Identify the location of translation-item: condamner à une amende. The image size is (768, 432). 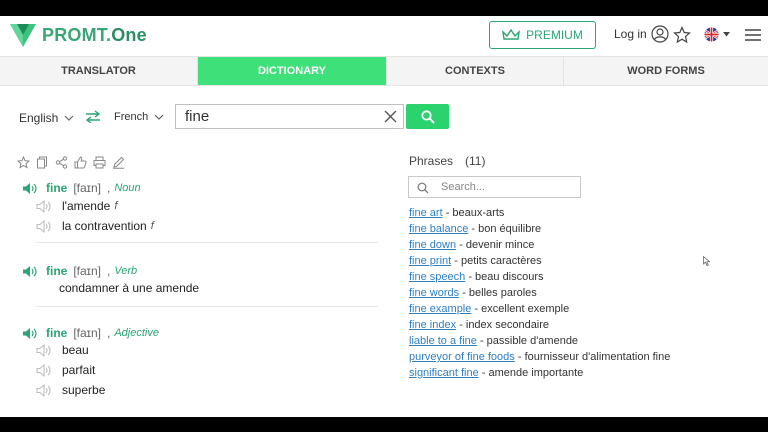
(129, 288).